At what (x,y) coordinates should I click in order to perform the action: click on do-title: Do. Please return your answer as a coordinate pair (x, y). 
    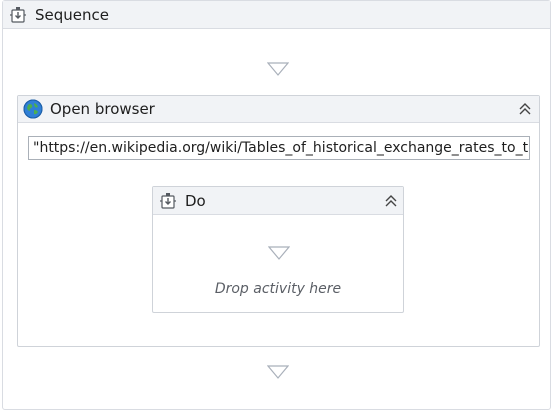
    Looking at the image, I should click on (195, 201).